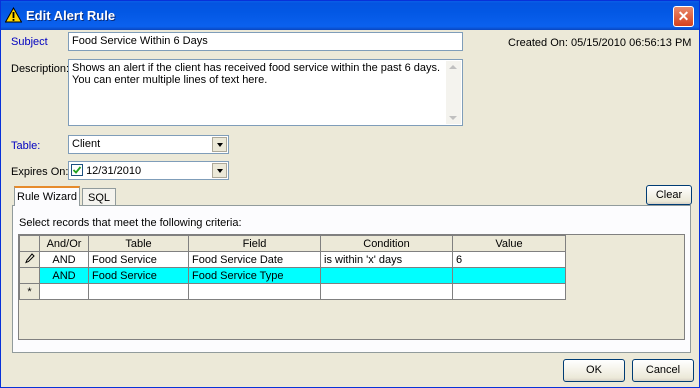  What do you see at coordinates (138, 243) in the screenshot?
I see `col-header-table: Table` at bounding box center [138, 243].